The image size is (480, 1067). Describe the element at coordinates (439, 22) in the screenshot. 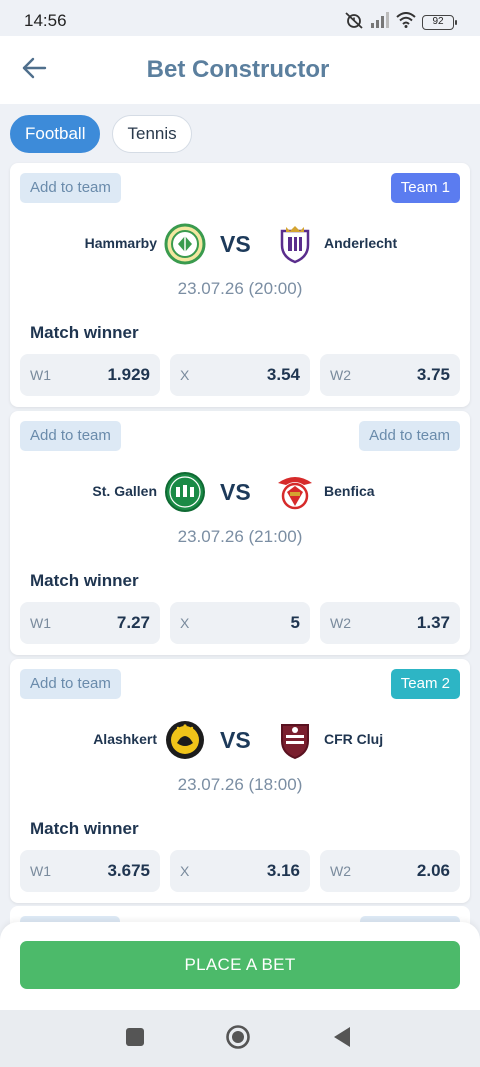

I see `battery-icon: 92` at that location.